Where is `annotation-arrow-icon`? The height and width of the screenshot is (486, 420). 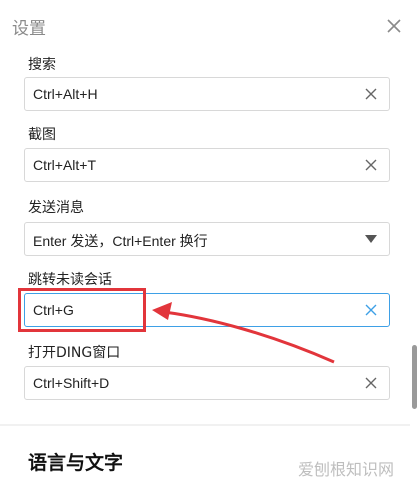
annotation-arrow-icon is located at coordinates (243, 333).